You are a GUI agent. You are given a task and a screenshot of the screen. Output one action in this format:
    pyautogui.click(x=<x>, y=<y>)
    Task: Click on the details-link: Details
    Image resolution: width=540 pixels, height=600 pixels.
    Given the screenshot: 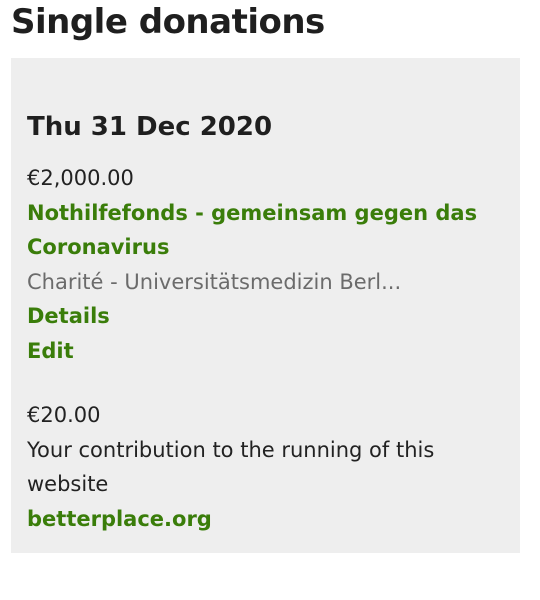 What is the action you would take?
    pyautogui.click(x=265, y=316)
    